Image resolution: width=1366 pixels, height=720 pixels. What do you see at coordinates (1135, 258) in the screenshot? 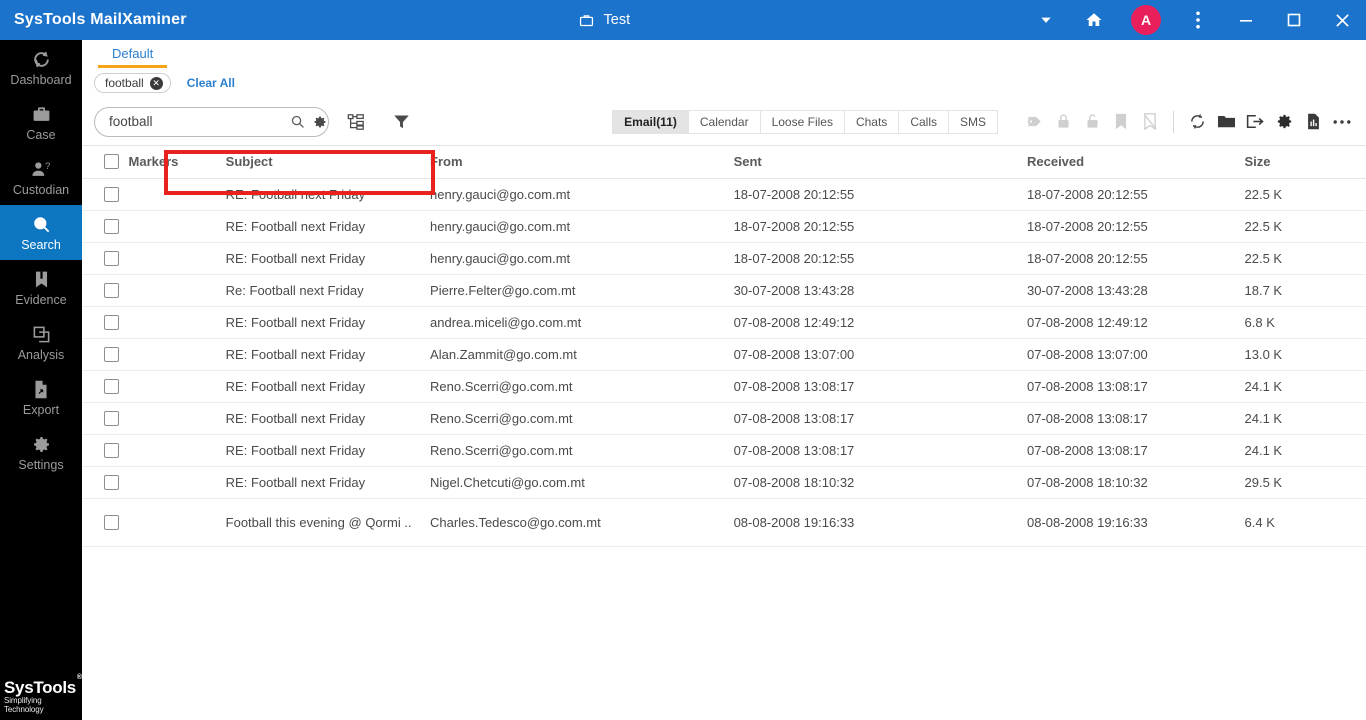
I see `cell-received: 18-07-2008 20:12:55` at bounding box center [1135, 258].